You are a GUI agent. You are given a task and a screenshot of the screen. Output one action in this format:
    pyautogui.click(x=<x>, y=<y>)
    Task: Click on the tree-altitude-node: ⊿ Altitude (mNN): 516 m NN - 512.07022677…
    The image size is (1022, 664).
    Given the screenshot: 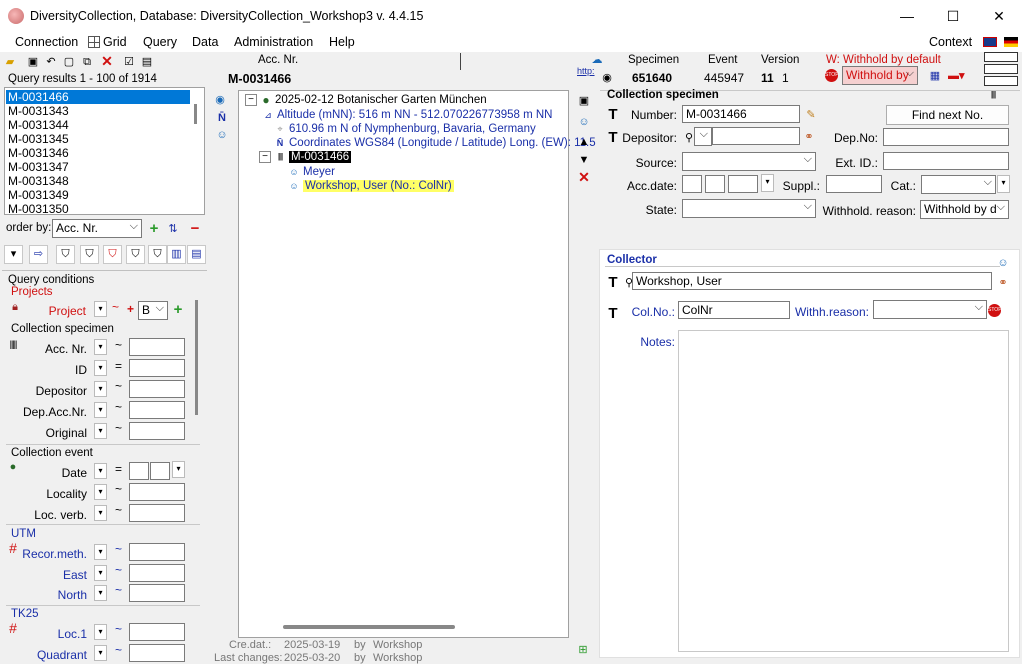 What is the action you would take?
    pyautogui.click(x=407, y=115)
    